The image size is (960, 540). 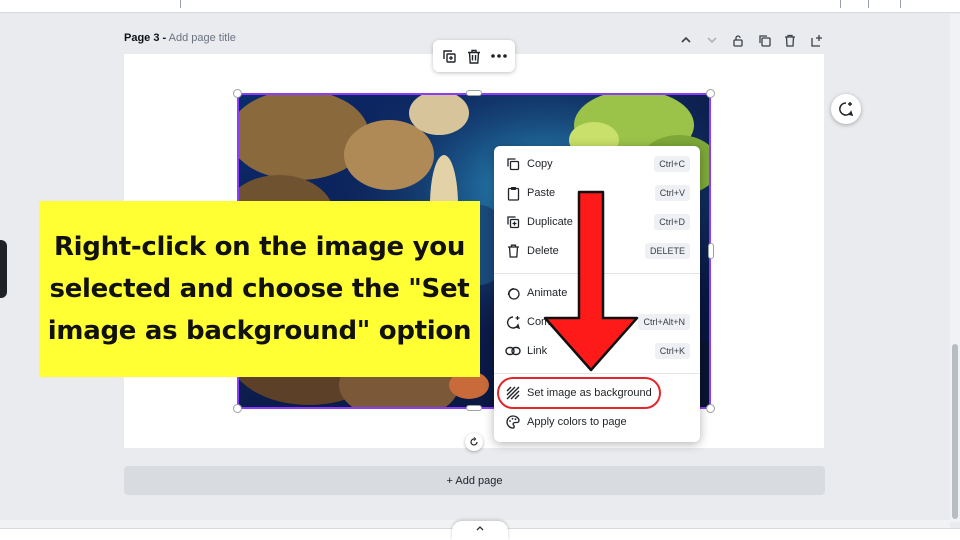 What do you see at coordinates (579, 393) in the screenshot?
I see `highlight-ring` at bounding box center [579, 393].